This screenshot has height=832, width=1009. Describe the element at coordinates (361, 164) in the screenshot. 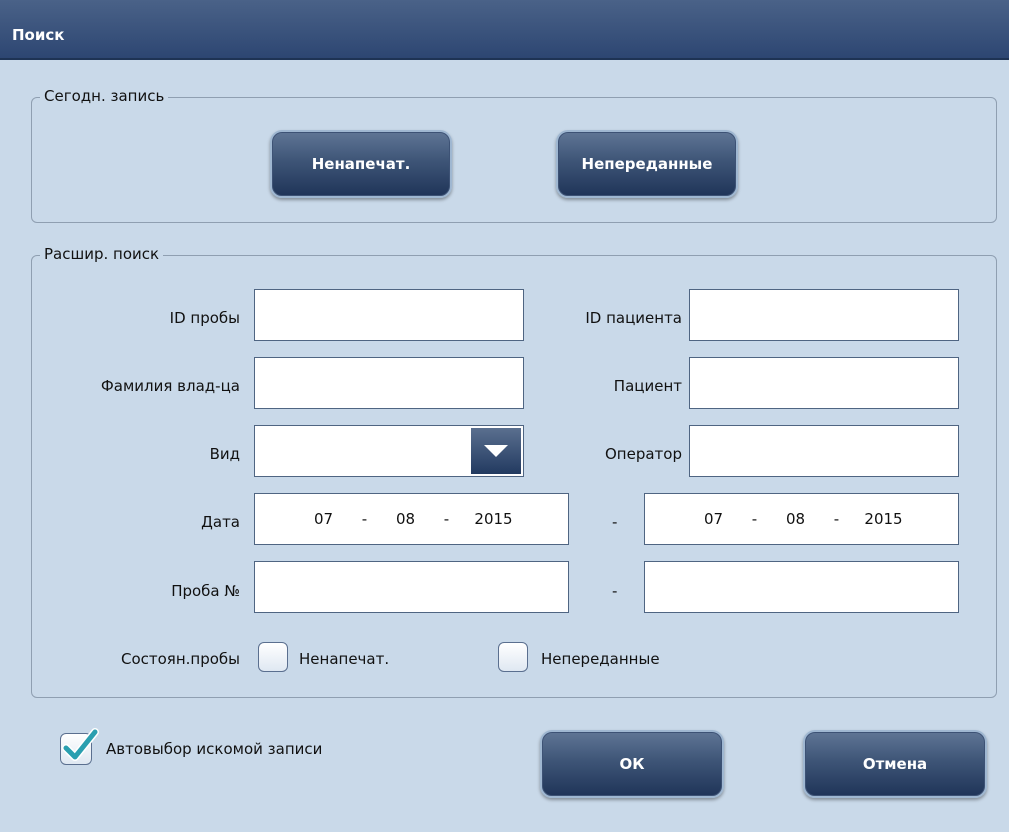

I see `unprinted-button: Ненапечат.` at that location.